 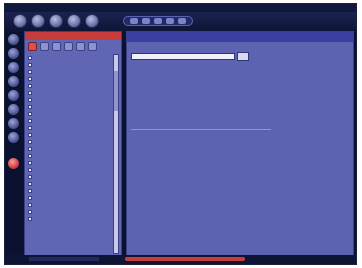 I want to click on view-switcher, so click(x=158, y=21).